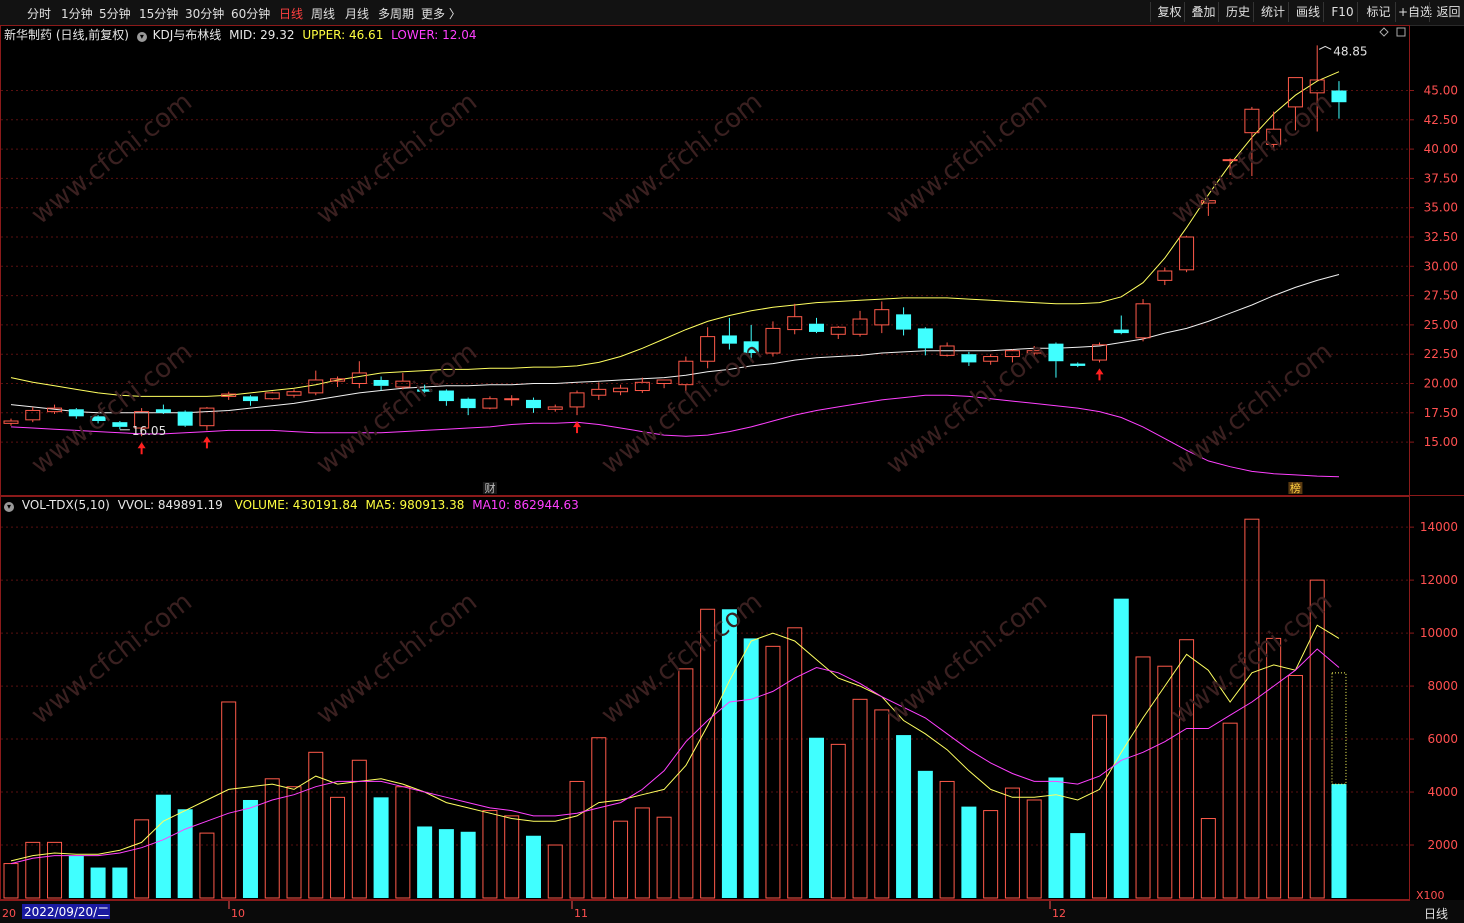 The width and height of the screenshot is (1464, 923). Describe the element at coordinates (141, 37) in the screenshot. I see `indicator-dropdown-icon: ▾` at that location.